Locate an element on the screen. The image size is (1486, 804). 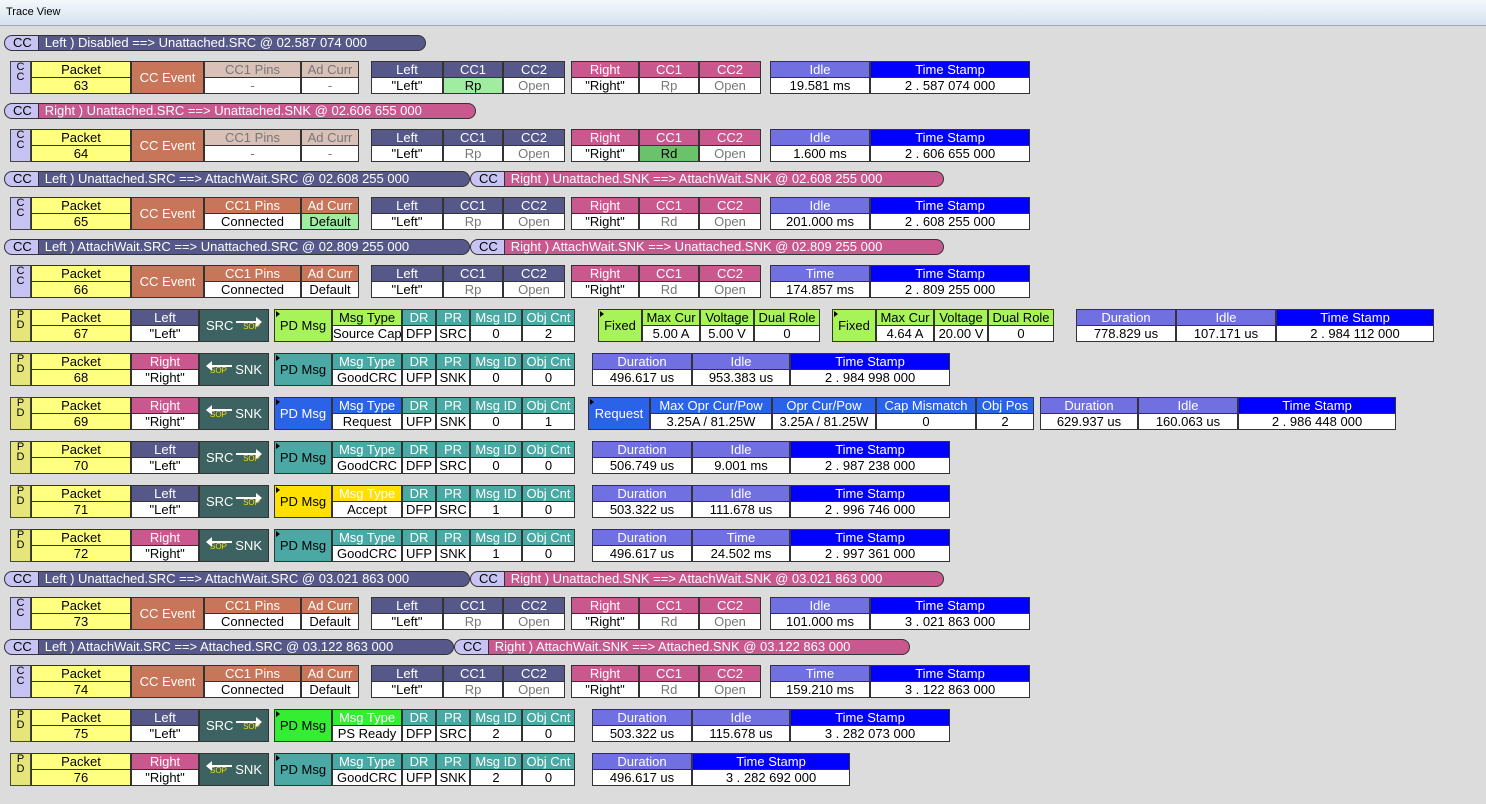
ad-curr-value: Default is located at coordinates (330, 689).